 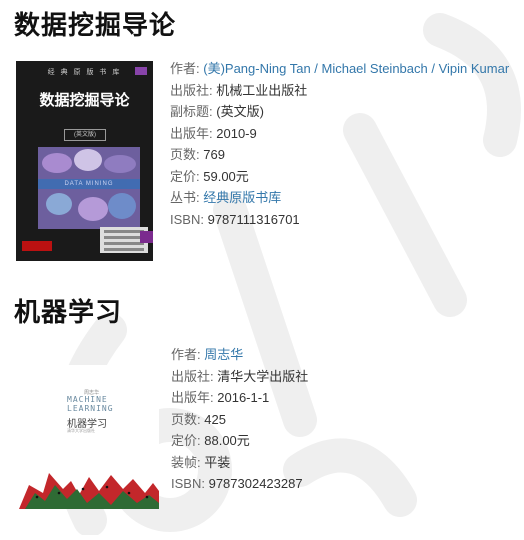 I want to click on isbn-row: ISBN: 9787111316701, so click(x=342, y=220).